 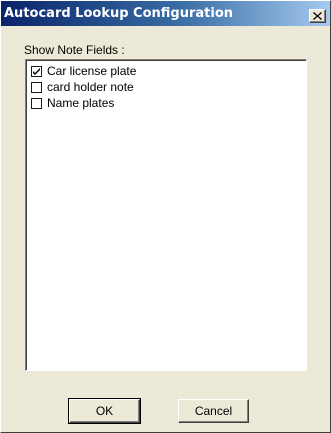 I want to click on close-icon, so click(x=317, y=16).